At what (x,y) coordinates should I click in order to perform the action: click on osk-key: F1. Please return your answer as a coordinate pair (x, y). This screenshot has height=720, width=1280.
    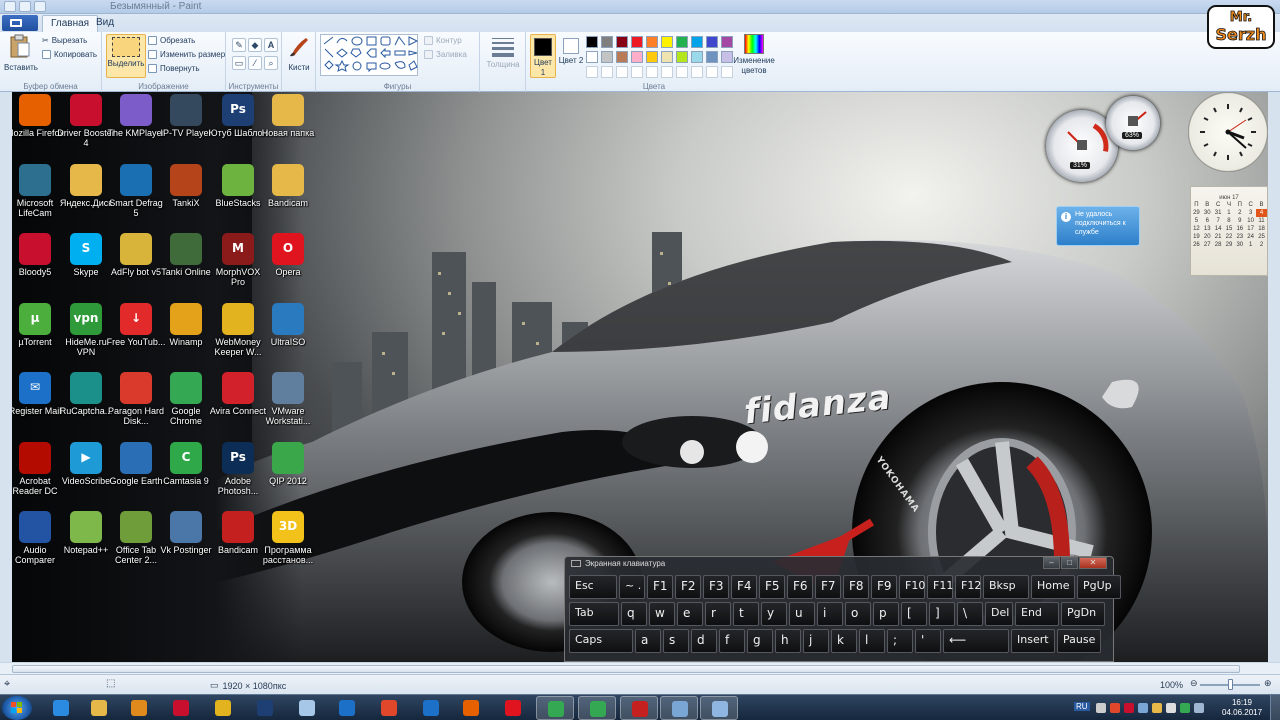
    Looking at the image, I should click on (660, 587).